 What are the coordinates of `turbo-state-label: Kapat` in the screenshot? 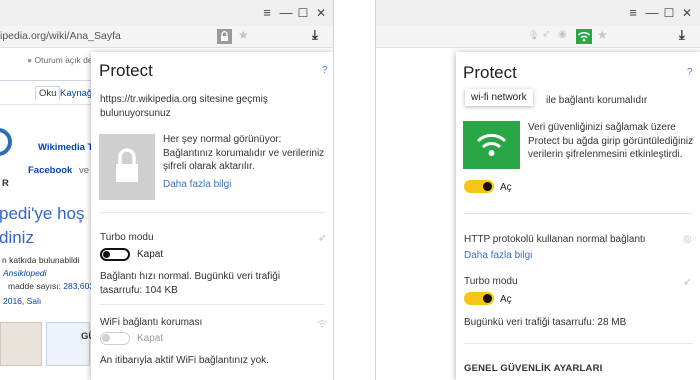 It's located at (150, 254).